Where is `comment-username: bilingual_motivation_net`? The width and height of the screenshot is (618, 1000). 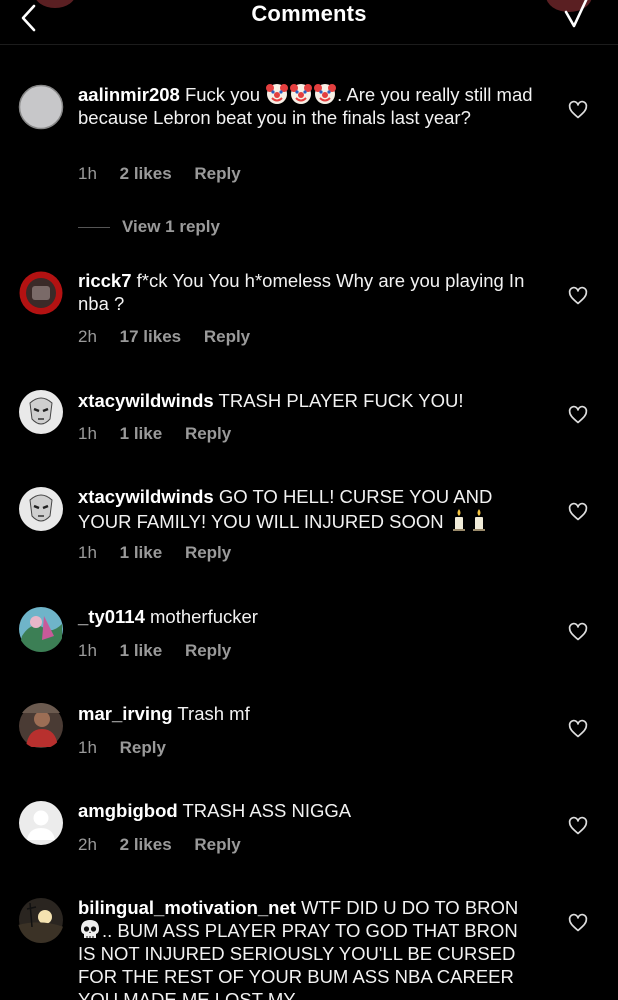
comment-username: bilingual_motivation_net is located at coordinates (187, 907).